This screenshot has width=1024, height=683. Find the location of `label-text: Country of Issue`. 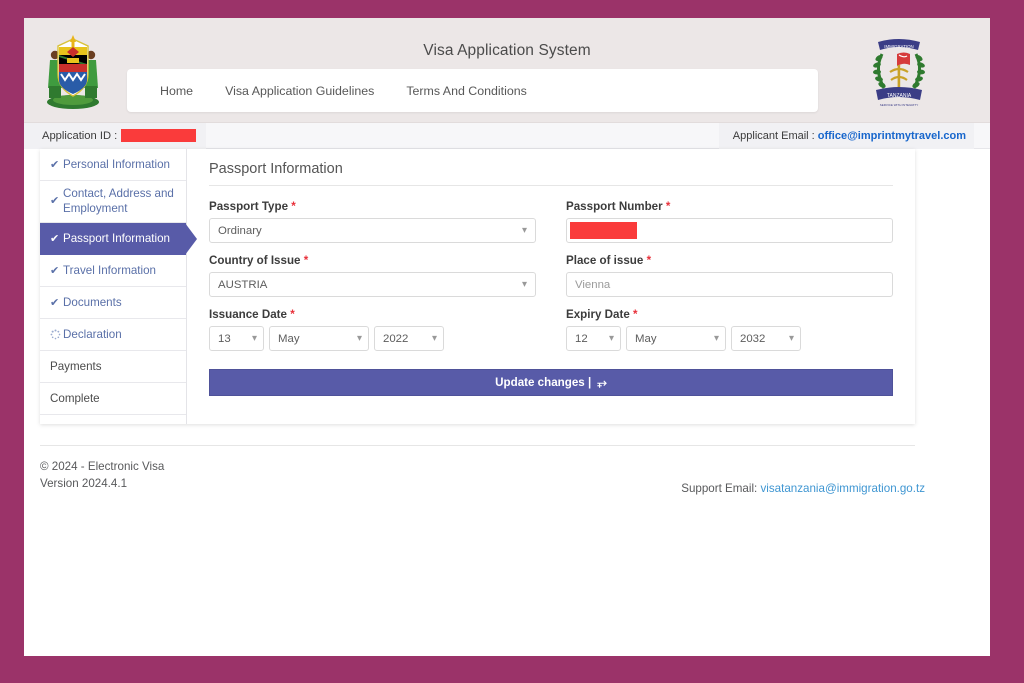

label-text: Country of Issue is located at coordinates (255, 260).